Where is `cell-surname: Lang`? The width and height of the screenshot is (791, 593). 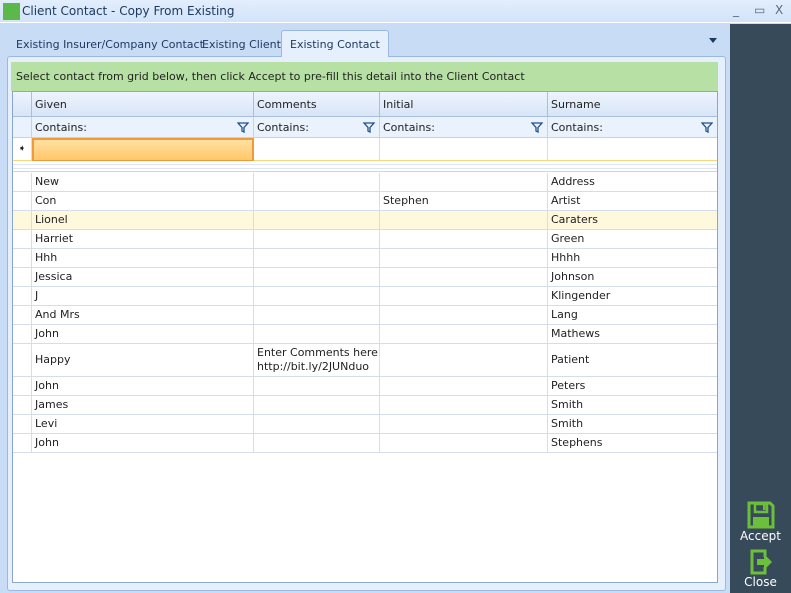
cell-surname: Lang is located at coordinates (632, 315).